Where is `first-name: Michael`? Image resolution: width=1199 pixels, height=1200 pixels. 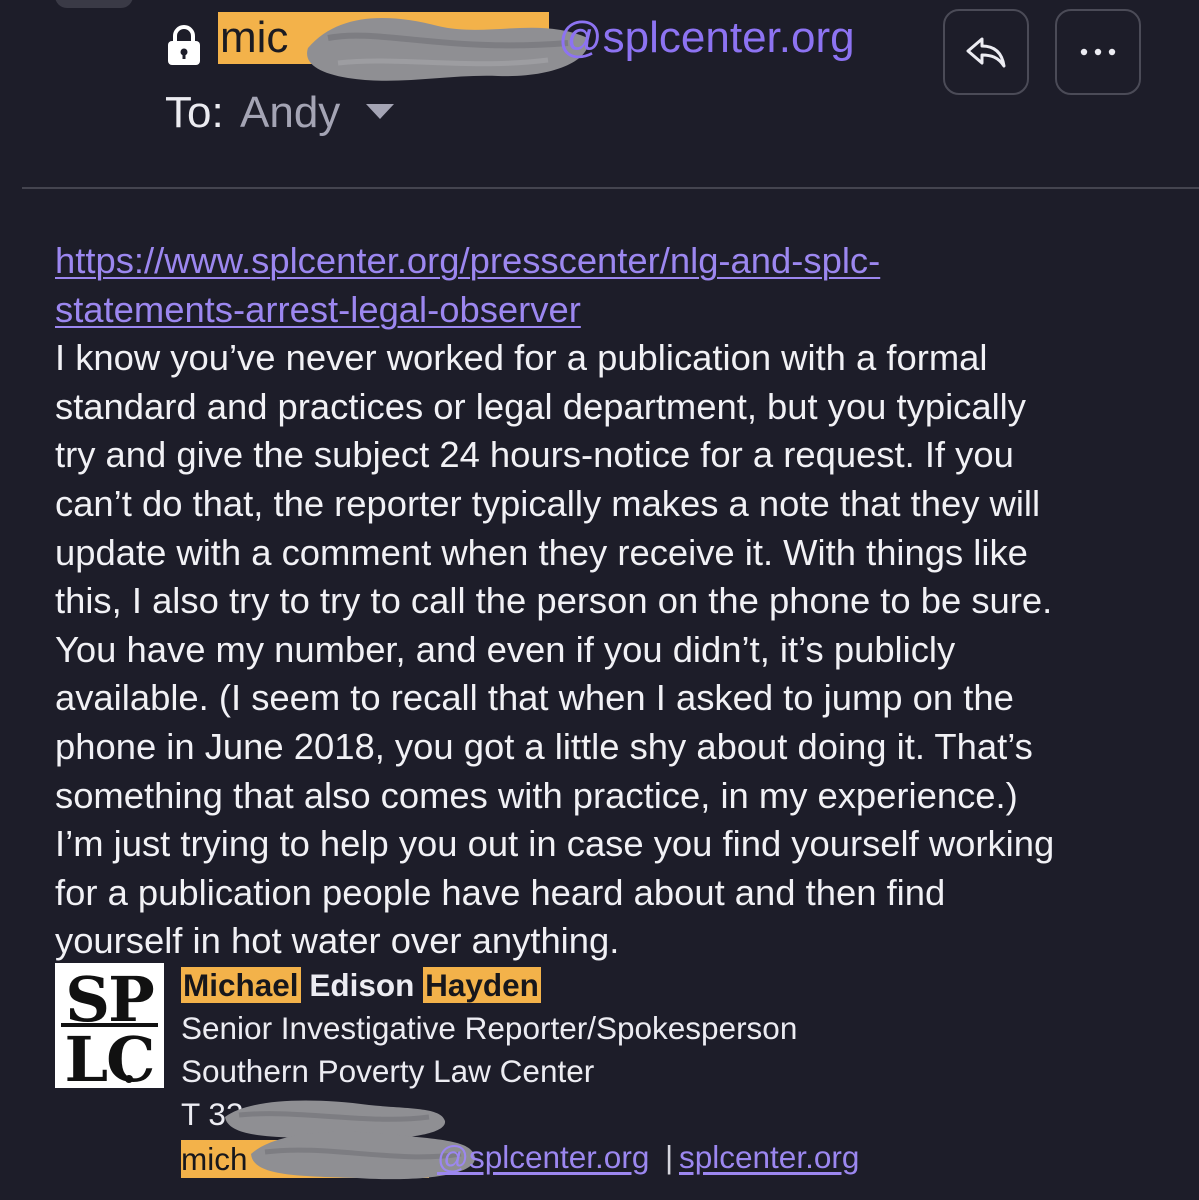 first-name: Michael is located at coordinates (241, 985).